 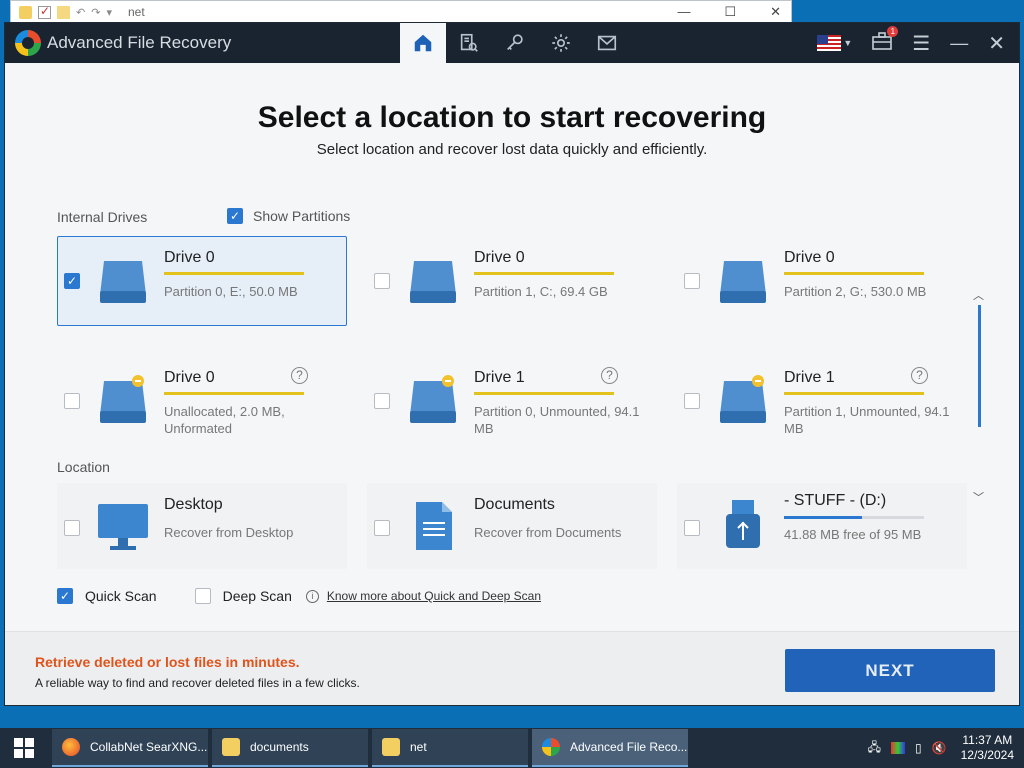 What do you see at coordinates (433, 399) in the screenshot?
I see `hard-drive-warning-icon` at bounding box center [433, 399].